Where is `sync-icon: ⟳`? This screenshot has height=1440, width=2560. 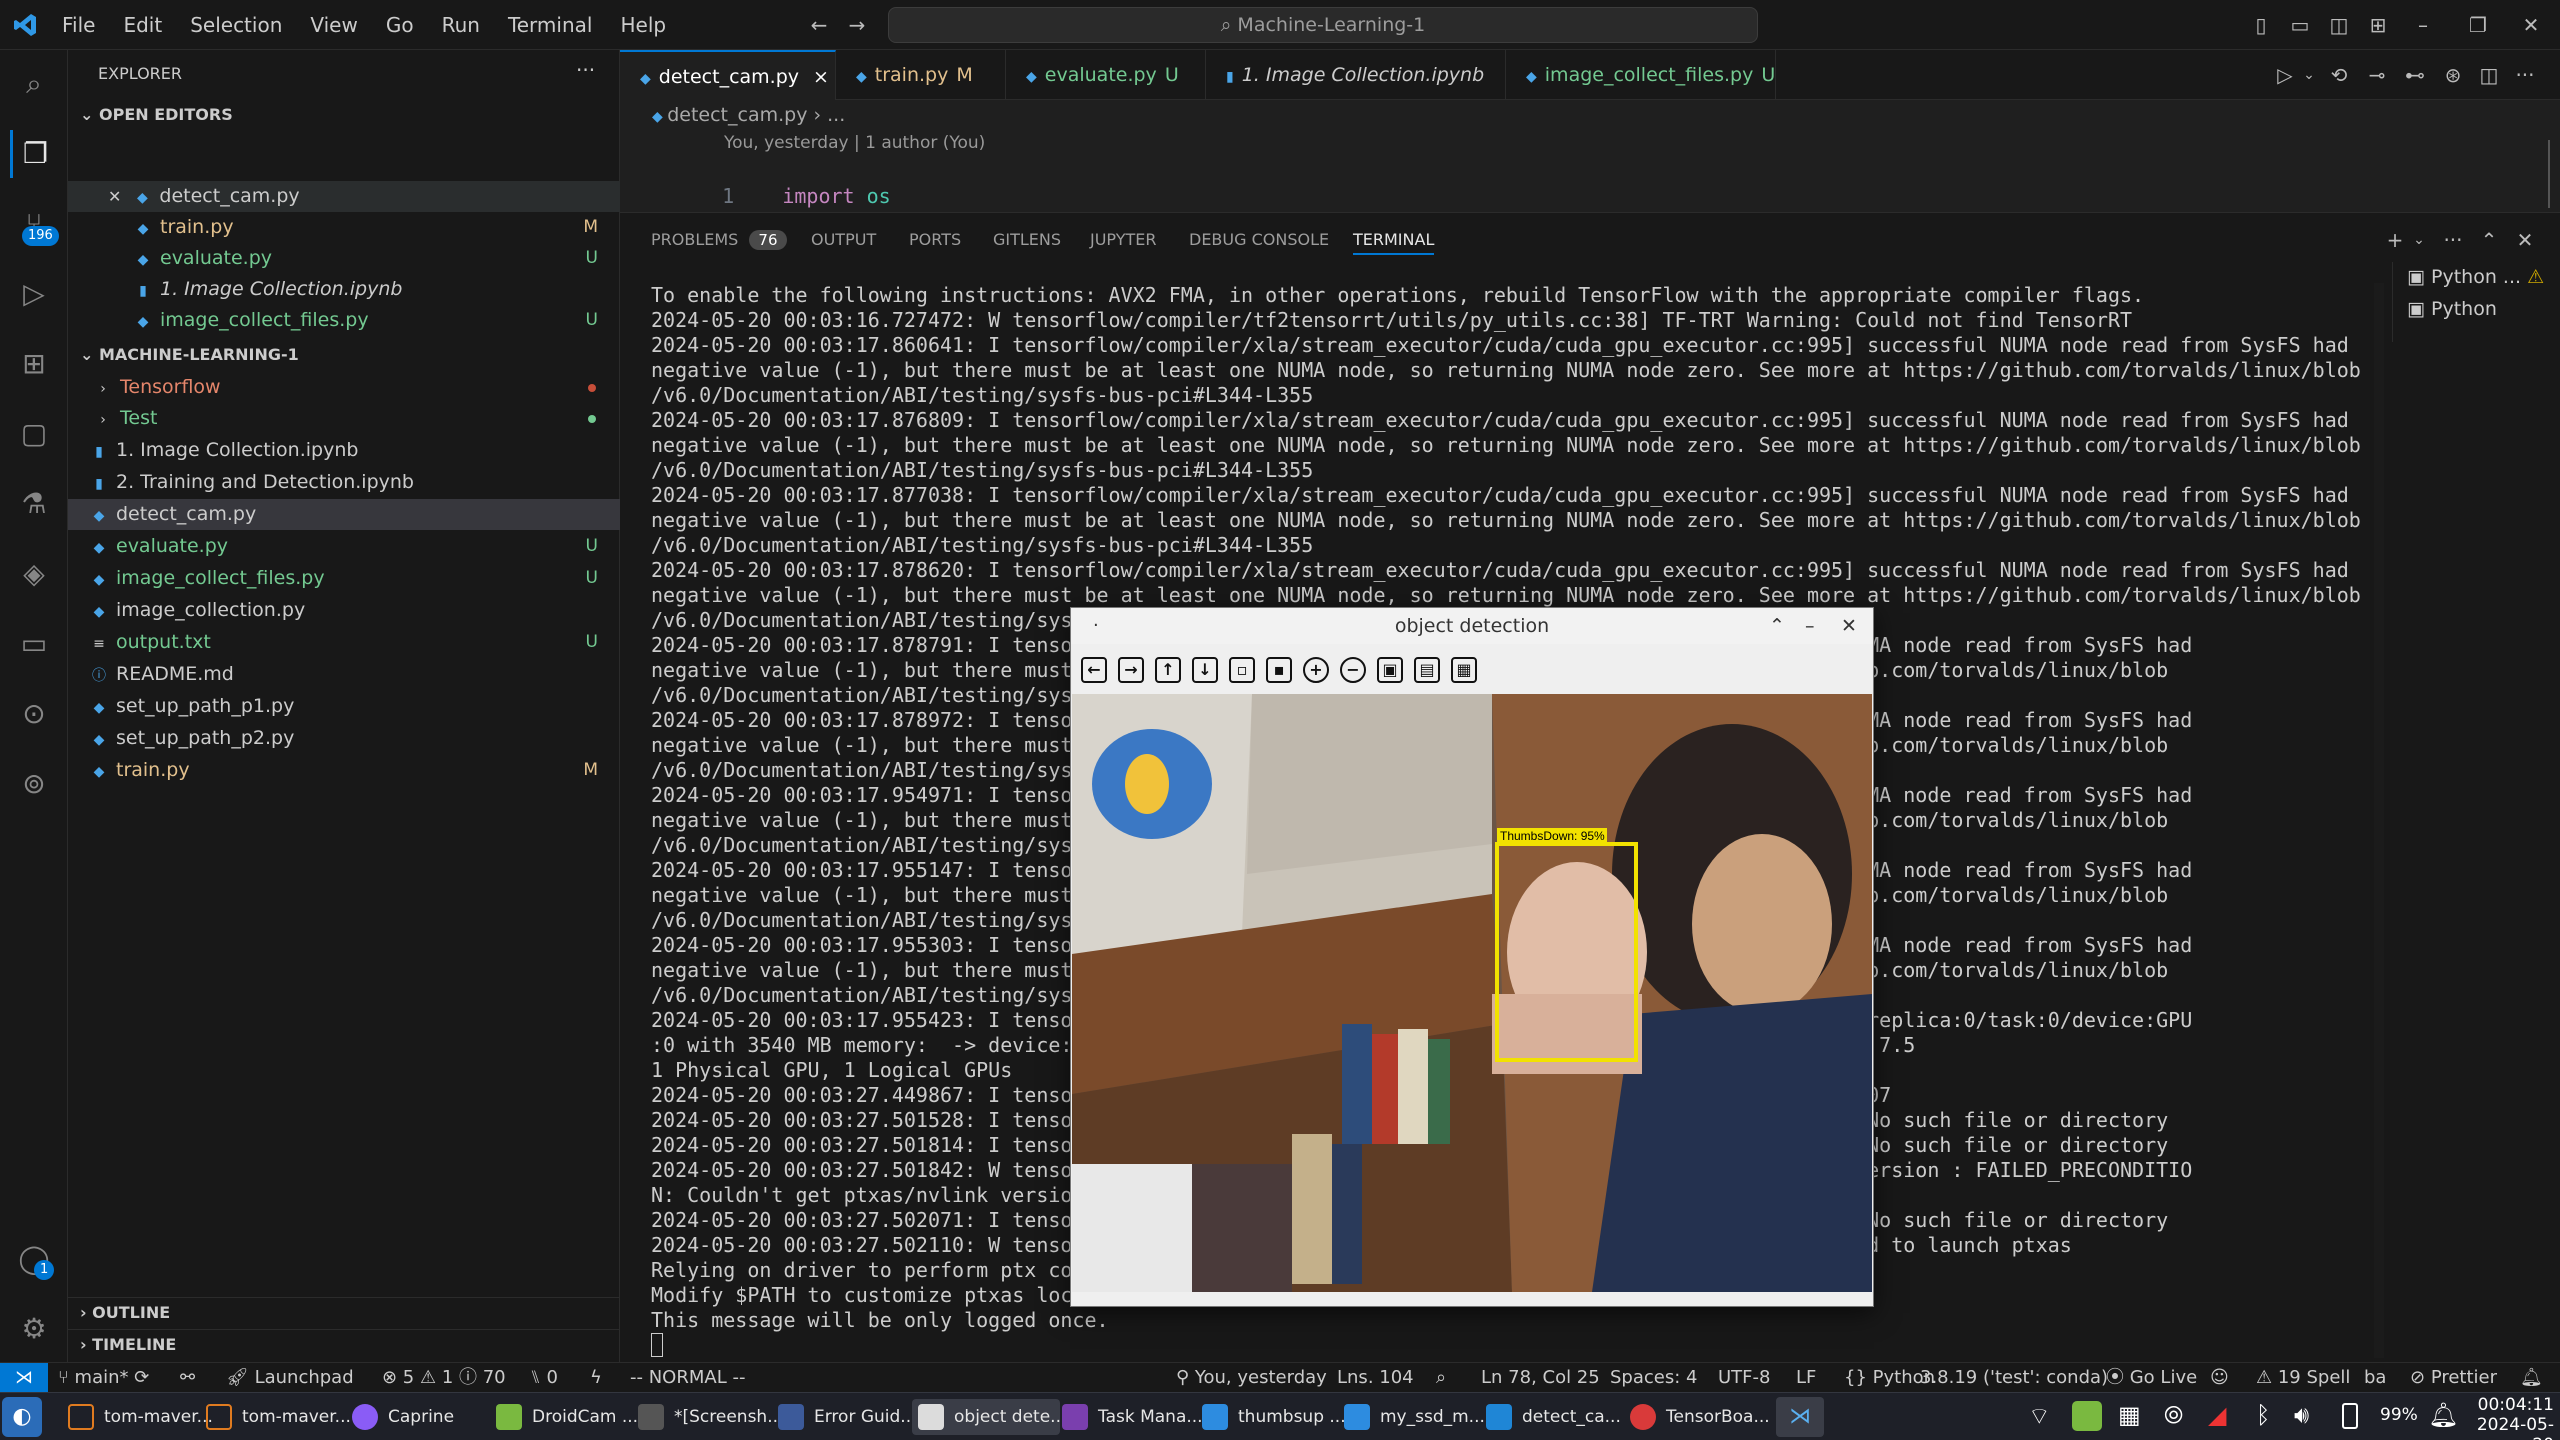 sync-icon: ⟳ is located at coordinates (141, 1377).